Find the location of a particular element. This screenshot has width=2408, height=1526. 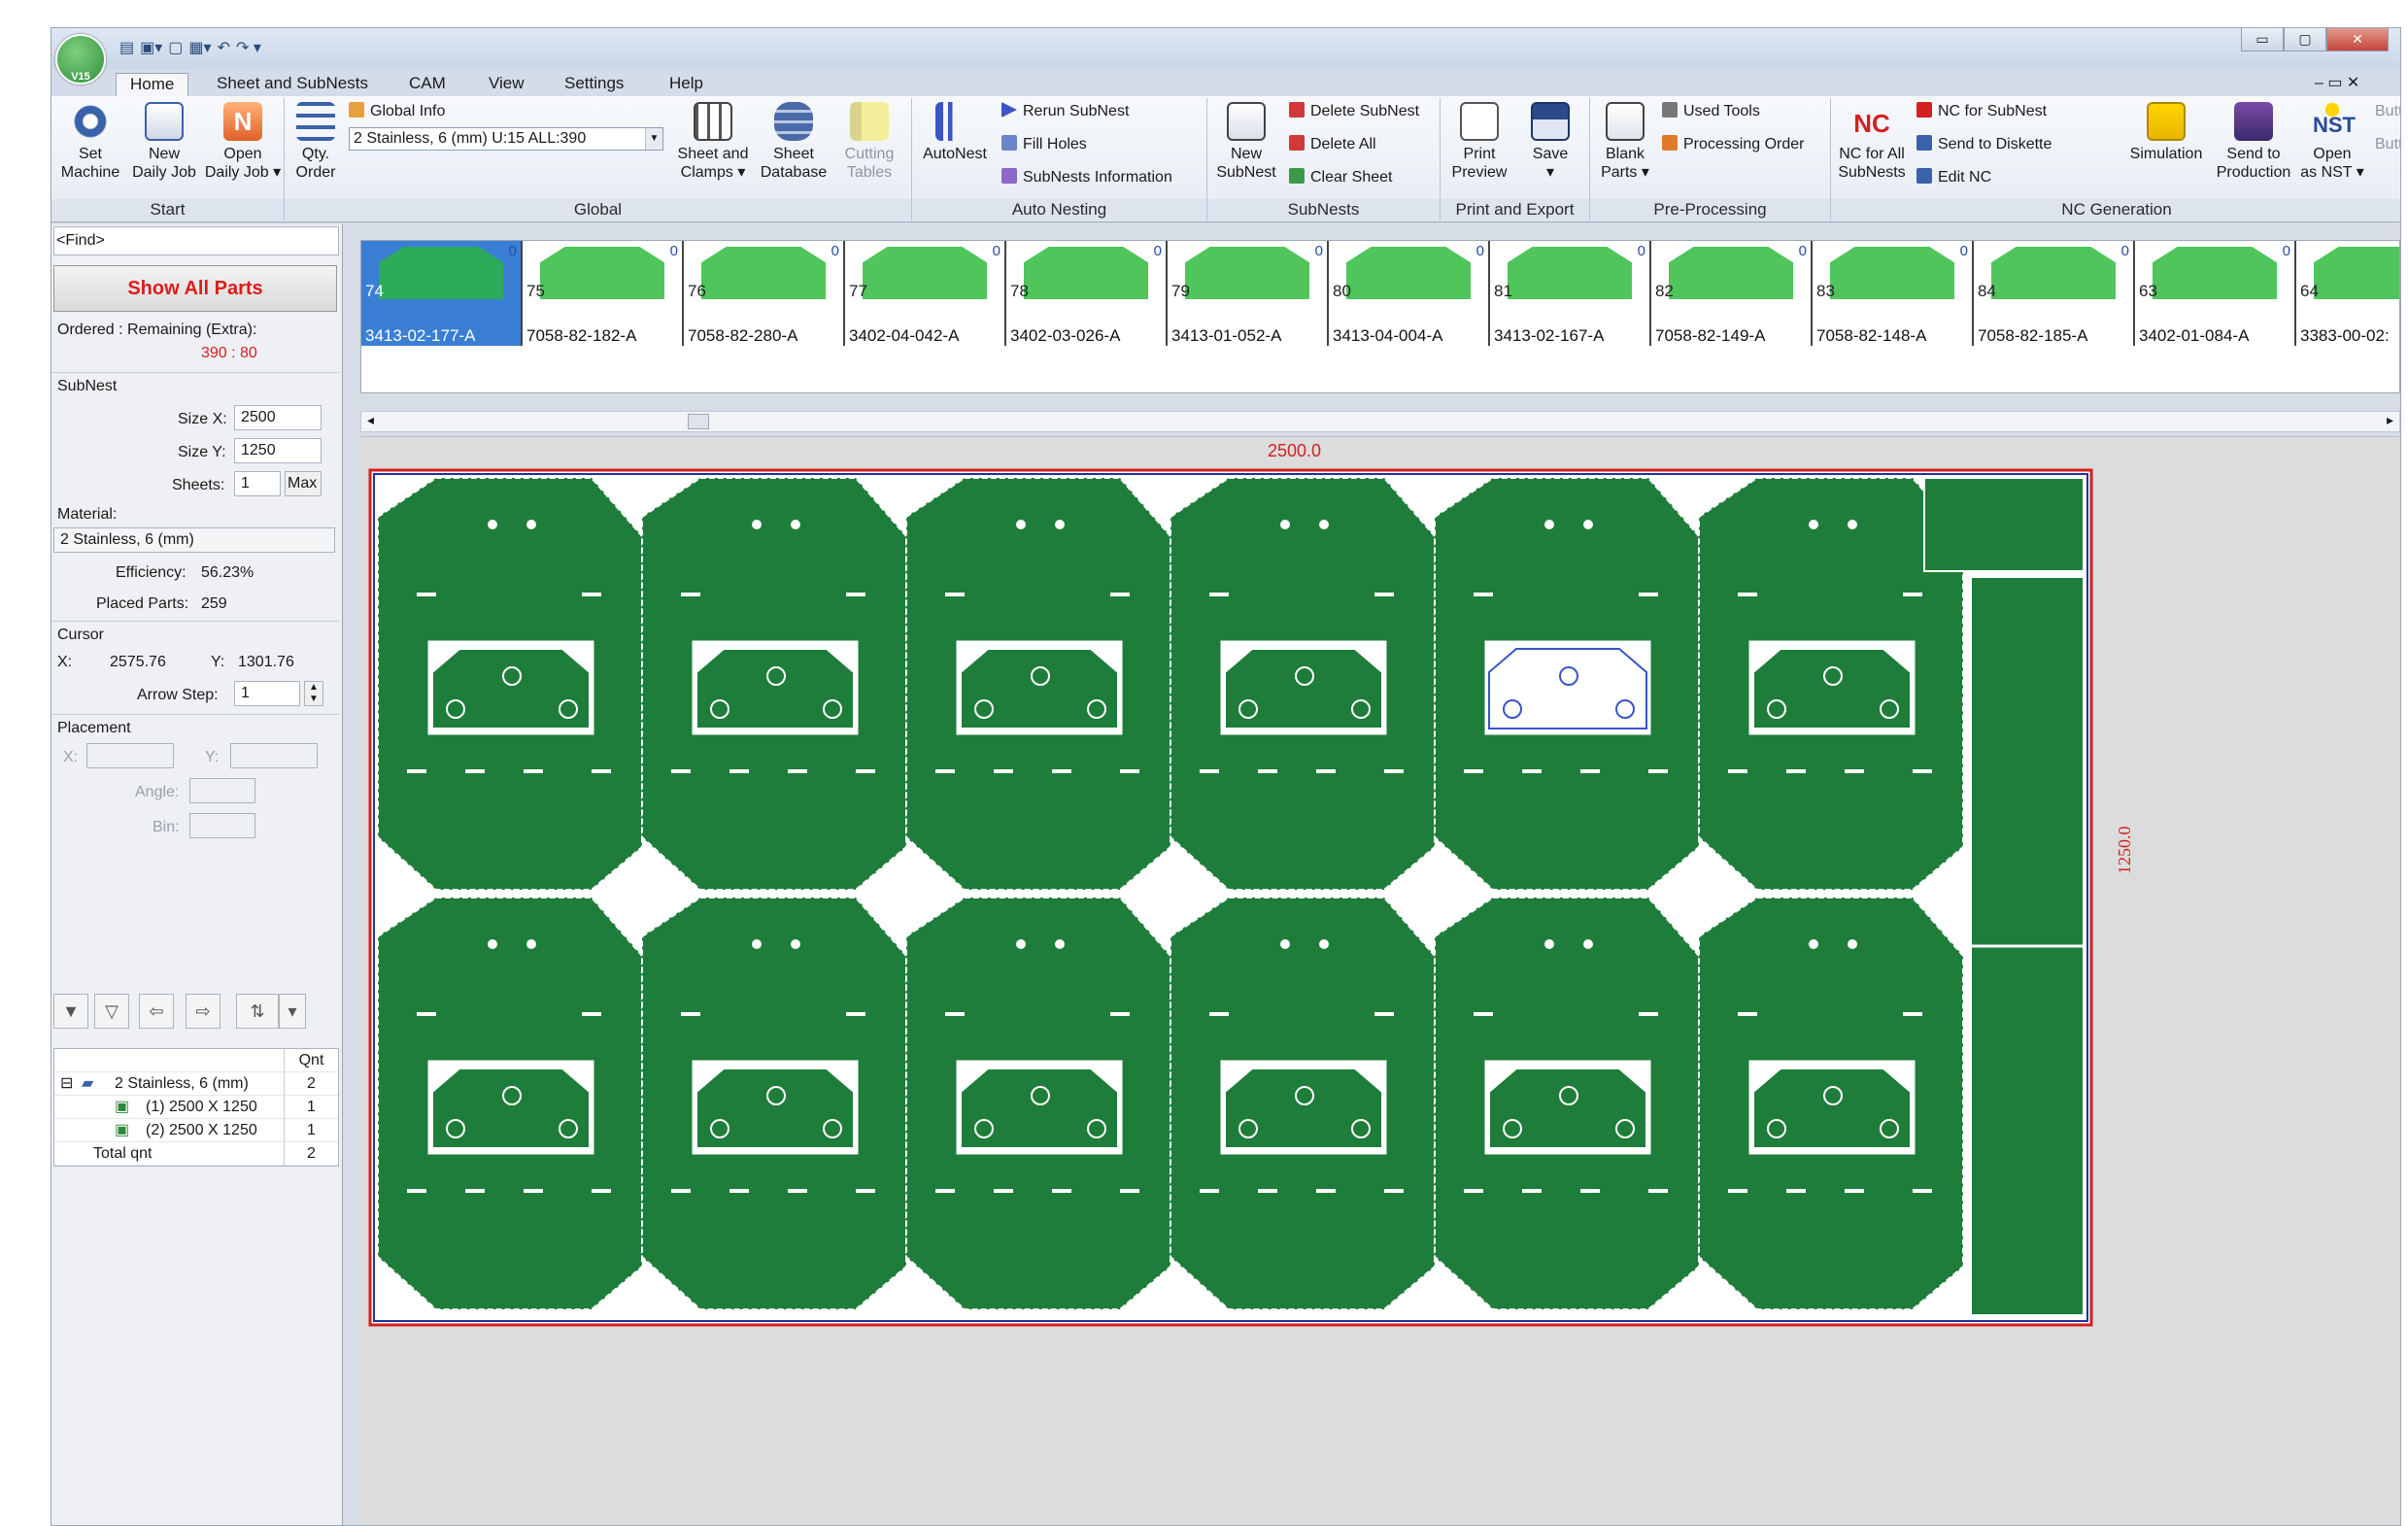

part-name: 7058-82-280-A is located at coordinates (743, 335).